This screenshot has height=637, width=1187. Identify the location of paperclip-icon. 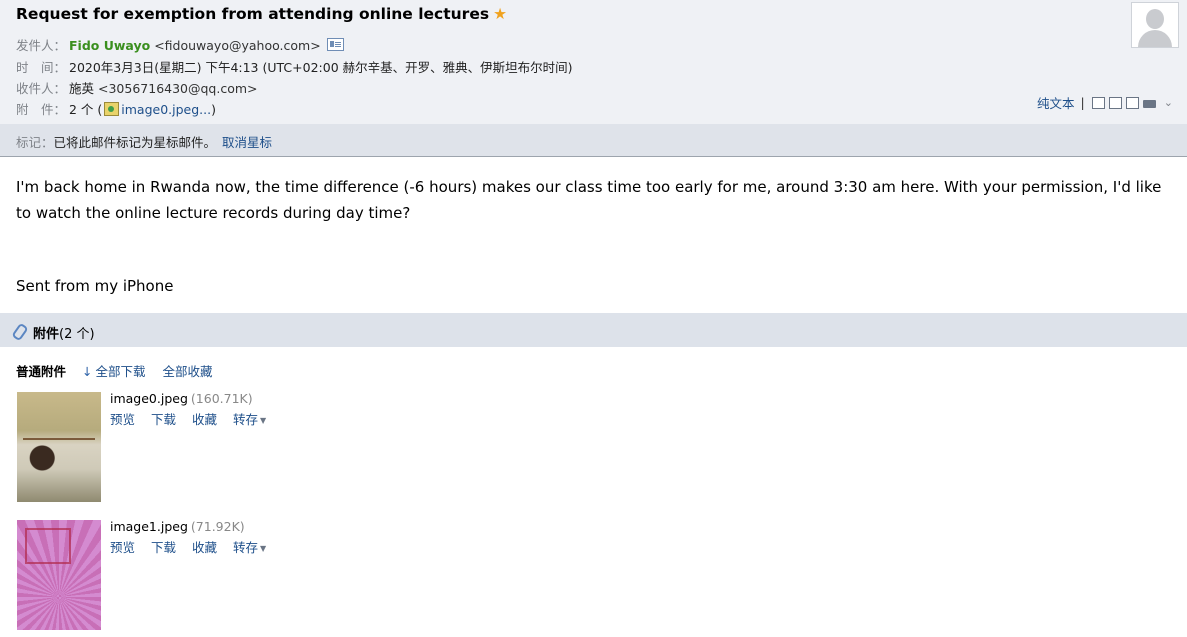
(20, 332).